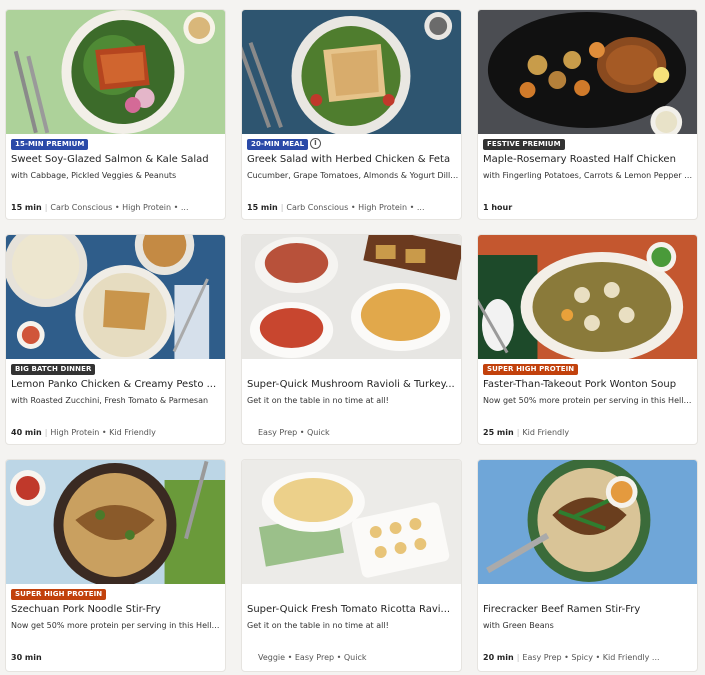  What do you see at coordinates (498, 207) in the screenshot?
I see `cook-time: 1 hour` at bounding box center [498, 207].